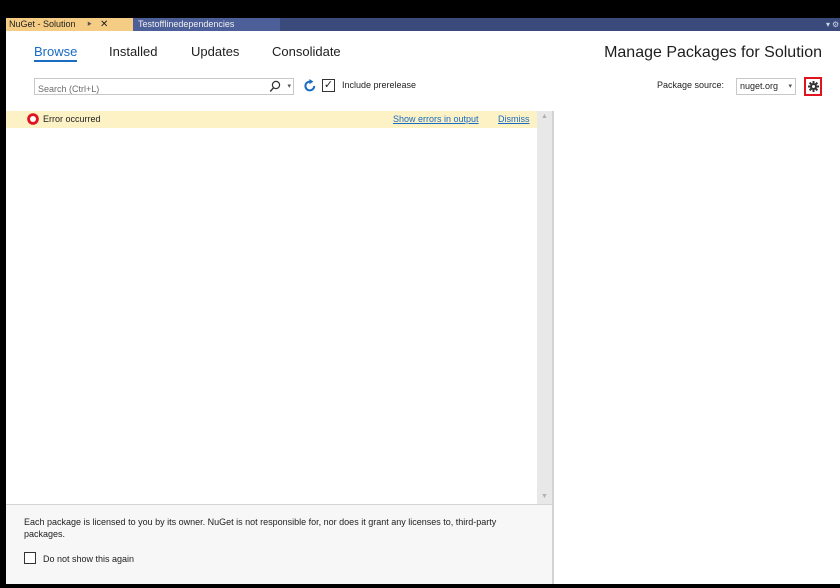  I want to click on page-title: Manage Packages for Solution, so click(713, 52).